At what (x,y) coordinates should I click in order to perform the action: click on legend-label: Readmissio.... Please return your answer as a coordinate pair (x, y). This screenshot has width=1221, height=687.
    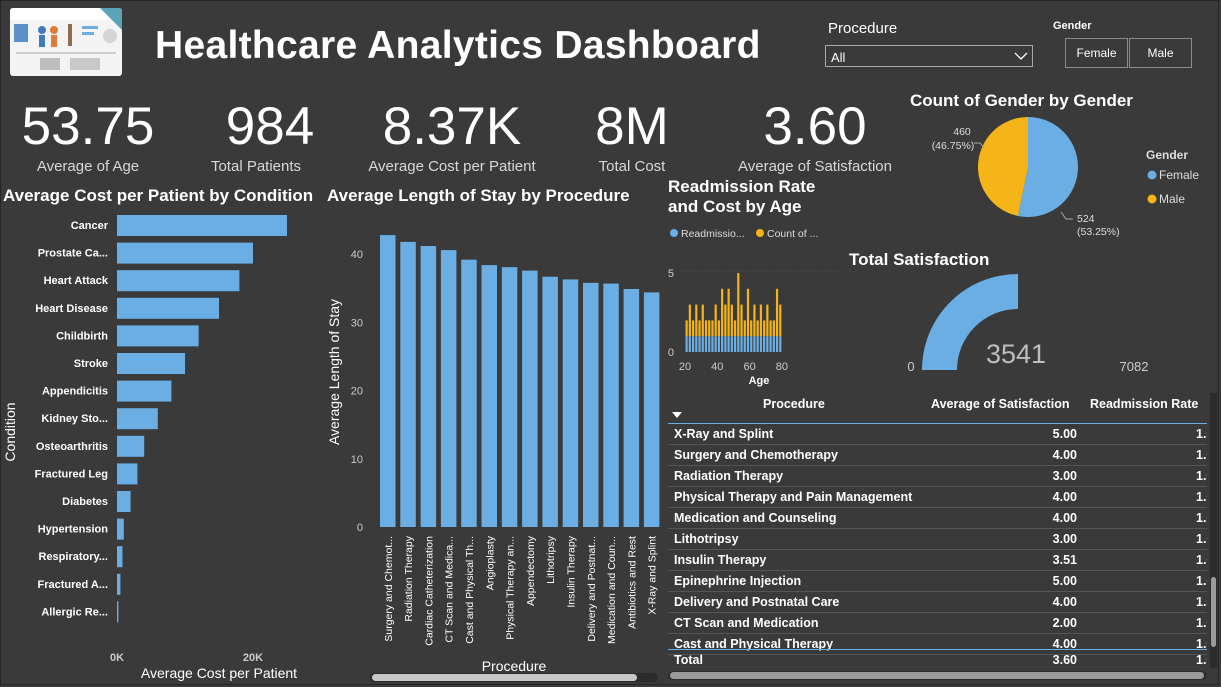
    Looking at the image, I should click on (713, 234).